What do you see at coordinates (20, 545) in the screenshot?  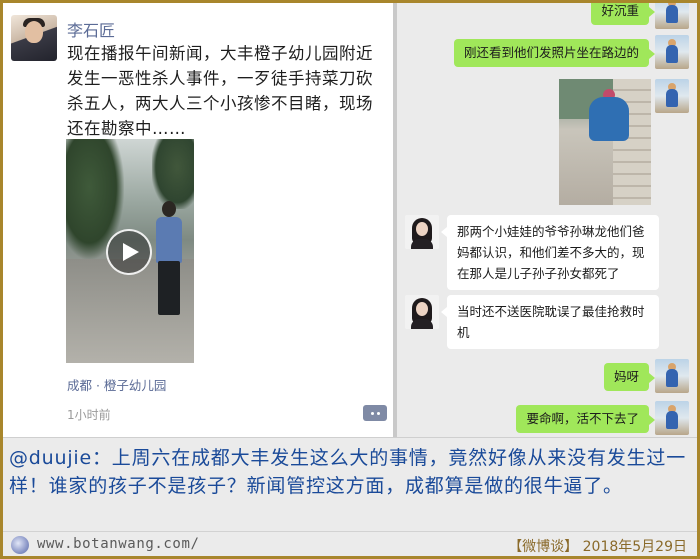 I see `site-logo-icon` at bounding box center [20, 545].